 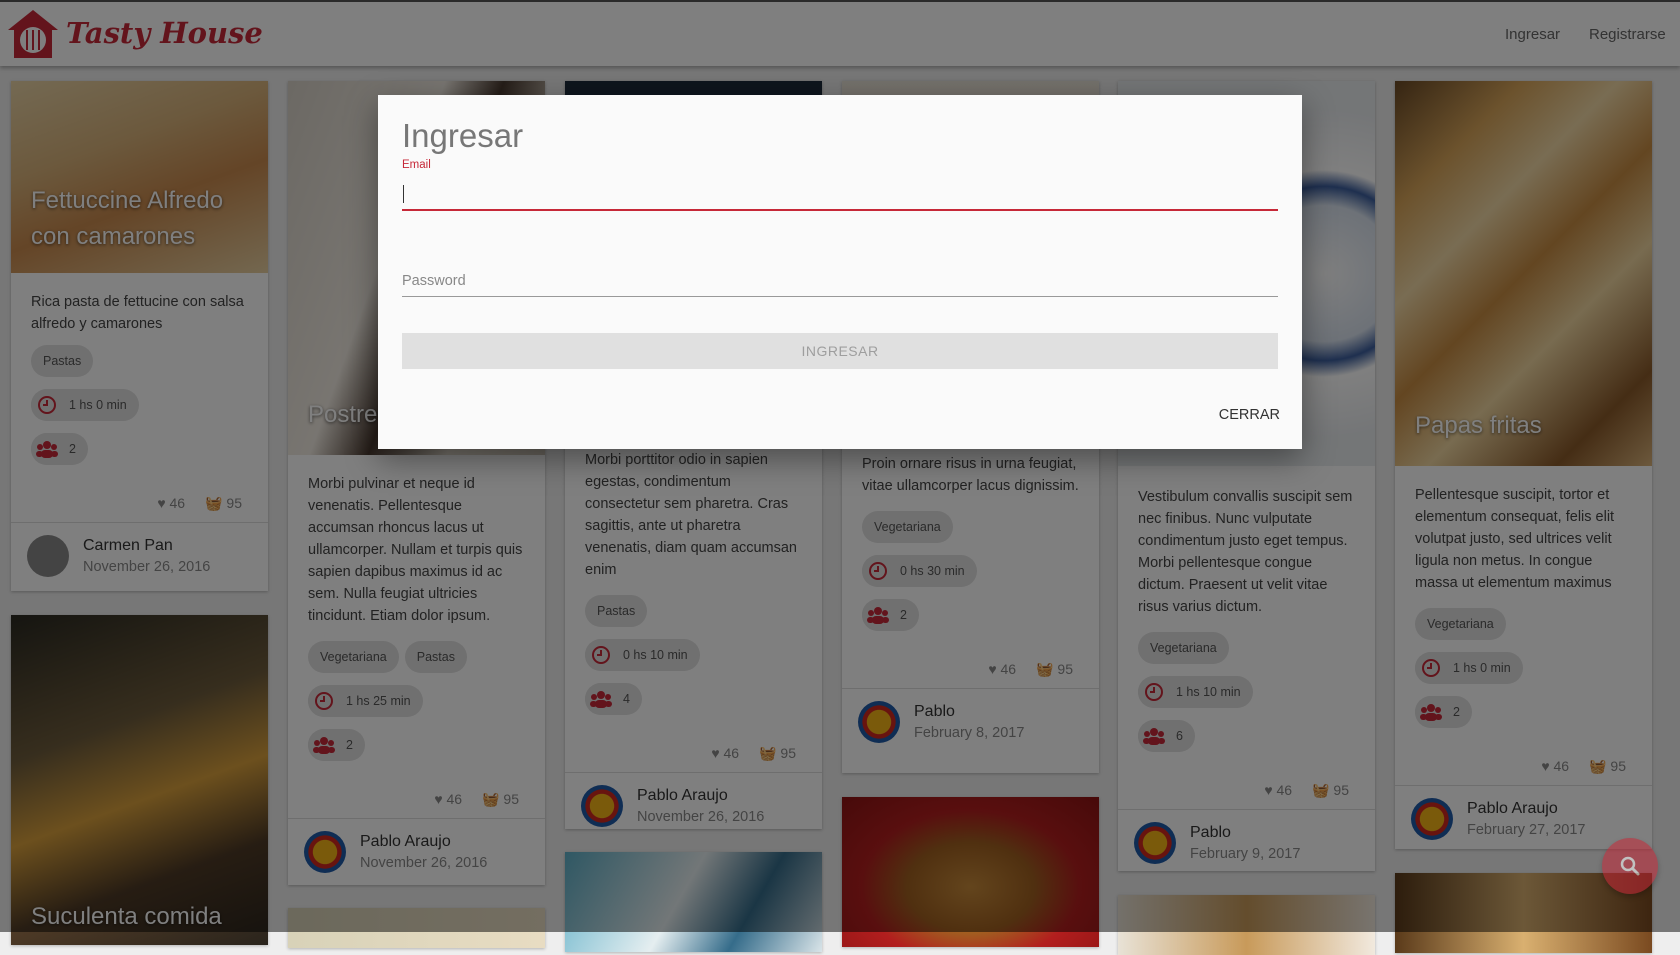 I want to click on text-caret, so click(x=403, y=194).